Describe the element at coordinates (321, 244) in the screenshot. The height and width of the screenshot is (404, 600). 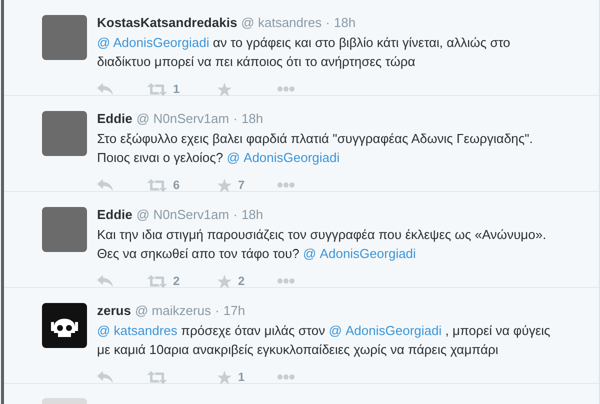
I see `tweet-text: Και την ιδια στιγμή παρουσιάζεις τον συγγραφέα που έκλεψες ως «Ανώνυμο». Θες να σηκωθεί απο τον τάφο του? @ AdonisGeorgiadi` at that location.